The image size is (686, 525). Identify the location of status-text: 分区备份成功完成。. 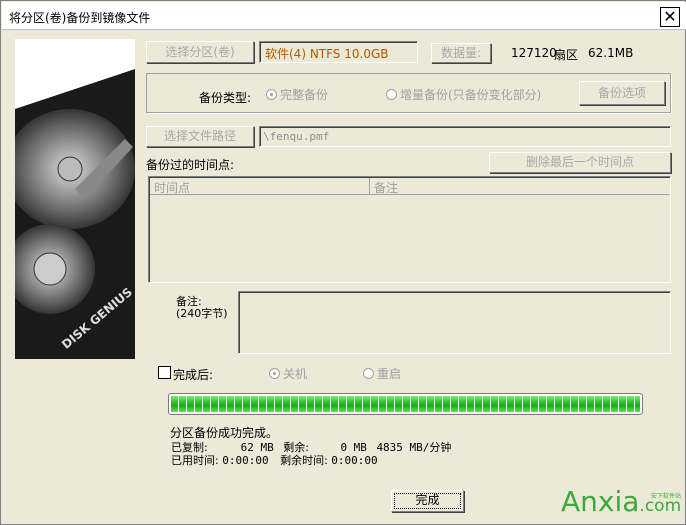
(224, 433).